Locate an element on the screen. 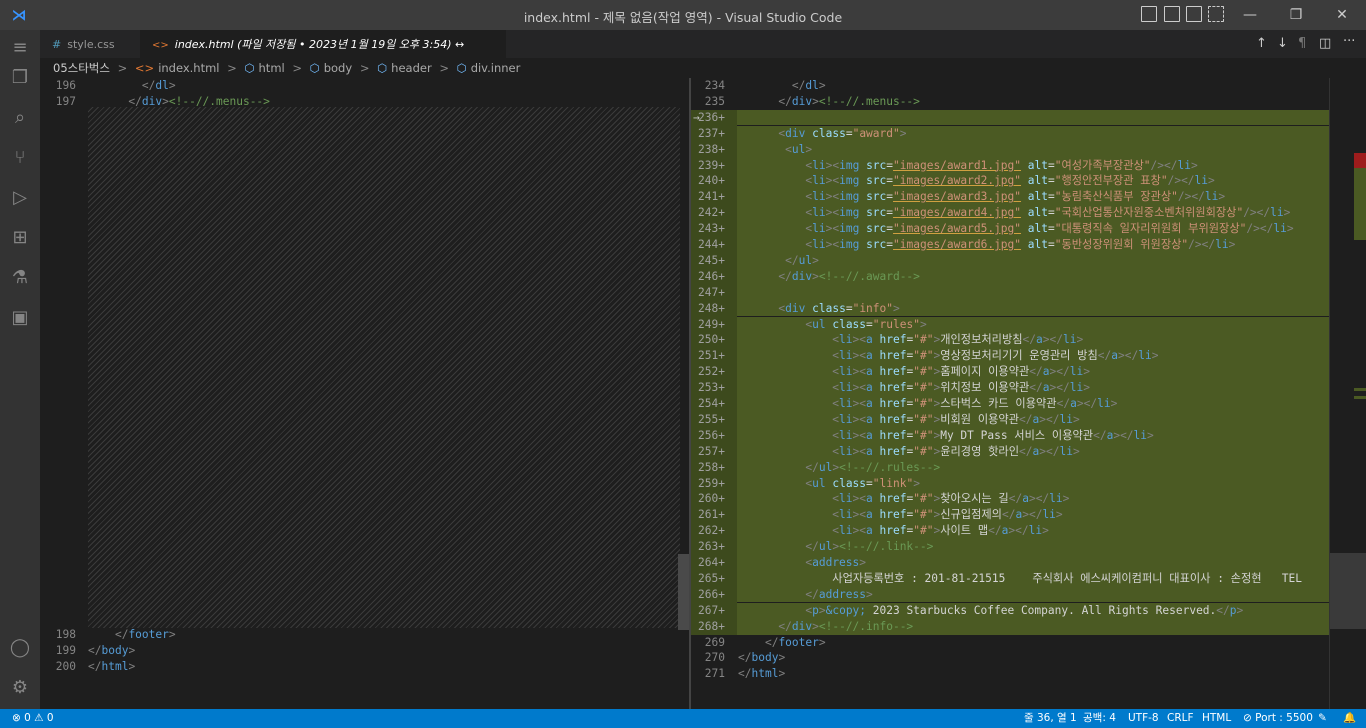  code-line: 258+ </ul><!--//.rules--> is located at coordinates (1016, 468).